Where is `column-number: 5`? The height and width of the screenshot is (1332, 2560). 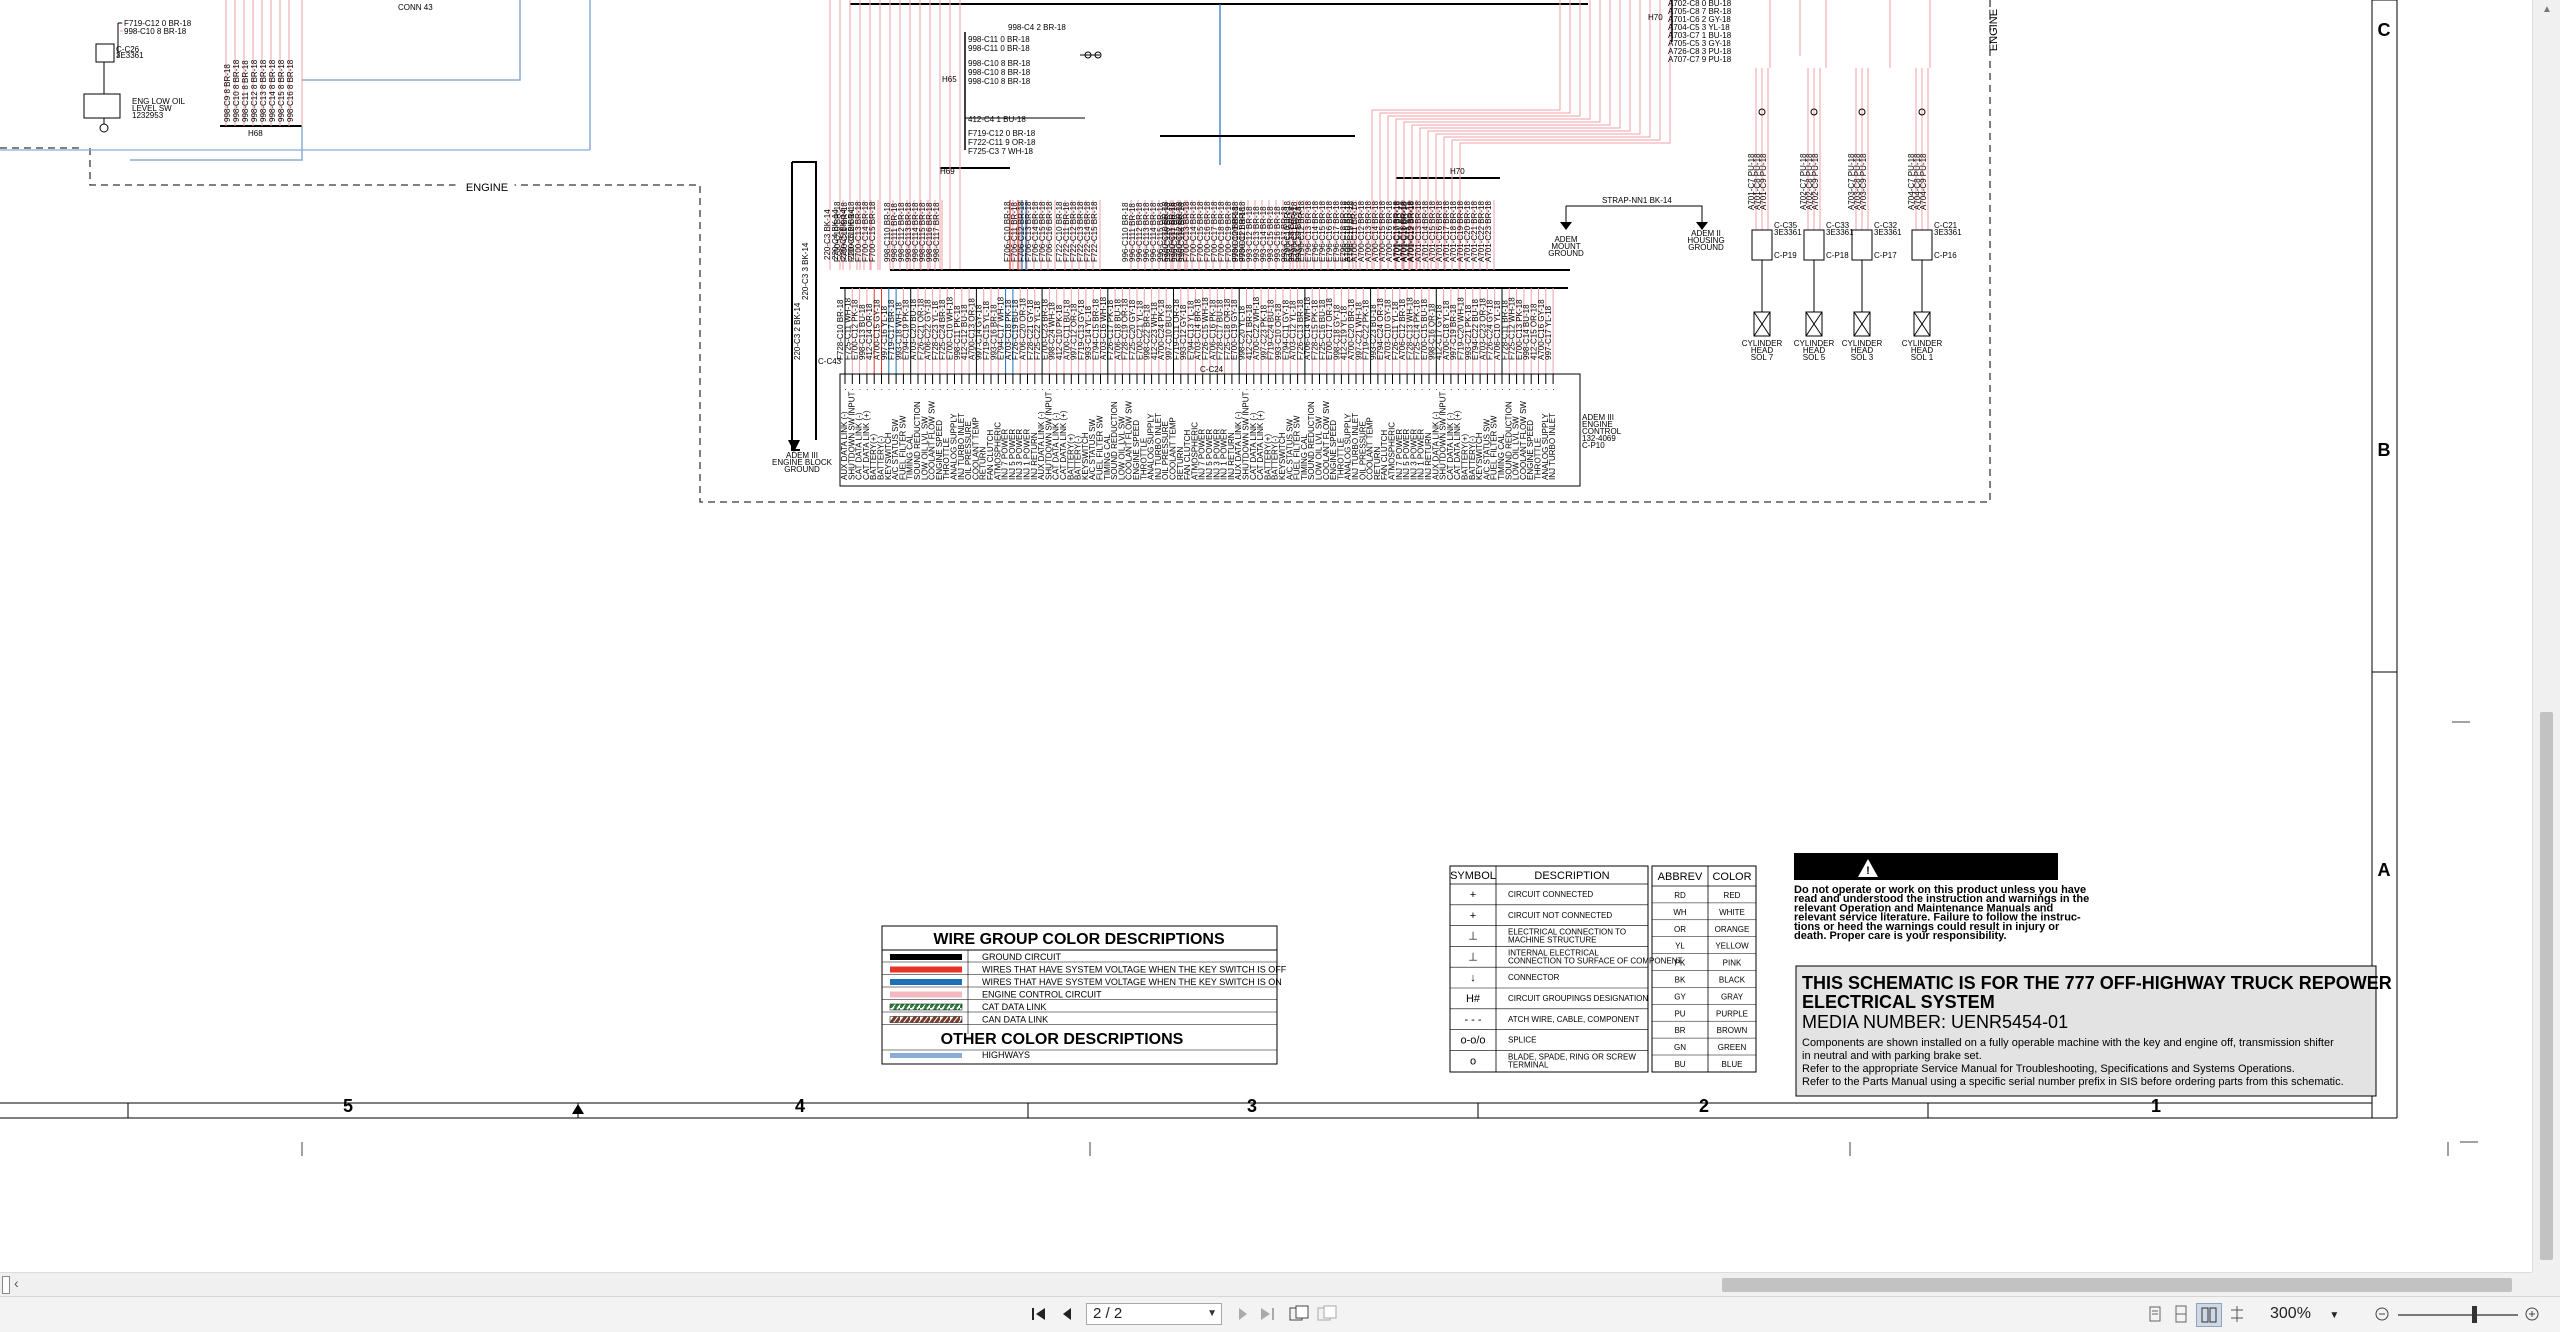
column-number: 5 is located at coordinates (348, 1106).